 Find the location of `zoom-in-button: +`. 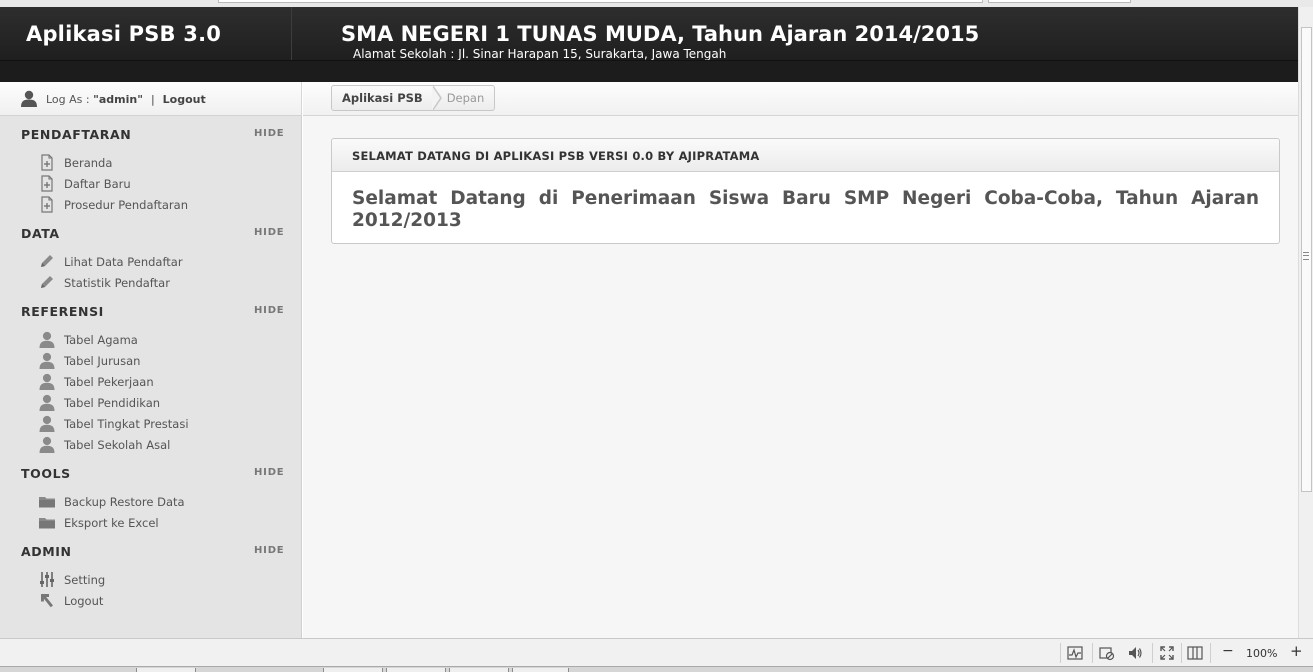

zoom-in-button: + is located at coordinates (1296, 651).